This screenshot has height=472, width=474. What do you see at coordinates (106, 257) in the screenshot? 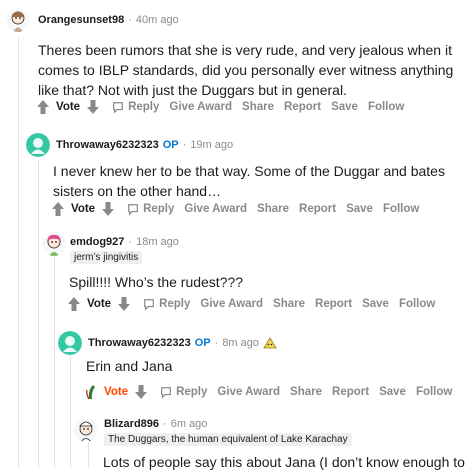
I see `user-flair: jerm’s jingivitis` at bounding box center [106, 257].